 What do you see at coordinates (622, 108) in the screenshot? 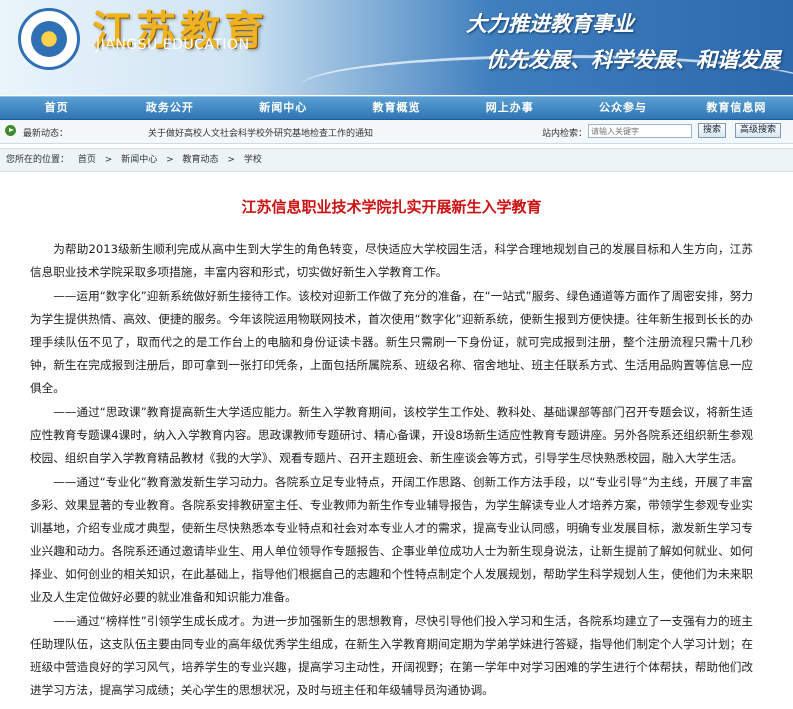
I see `nav-item-public-participation: 公众参与` at bounding box center [622, 108].